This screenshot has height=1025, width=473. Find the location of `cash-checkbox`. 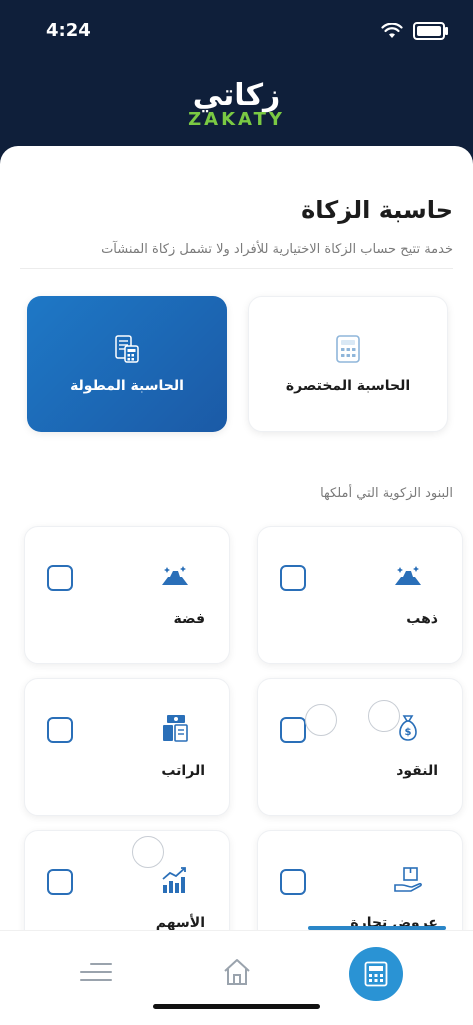

cash-checkbox is located at coordinates (293, 730).